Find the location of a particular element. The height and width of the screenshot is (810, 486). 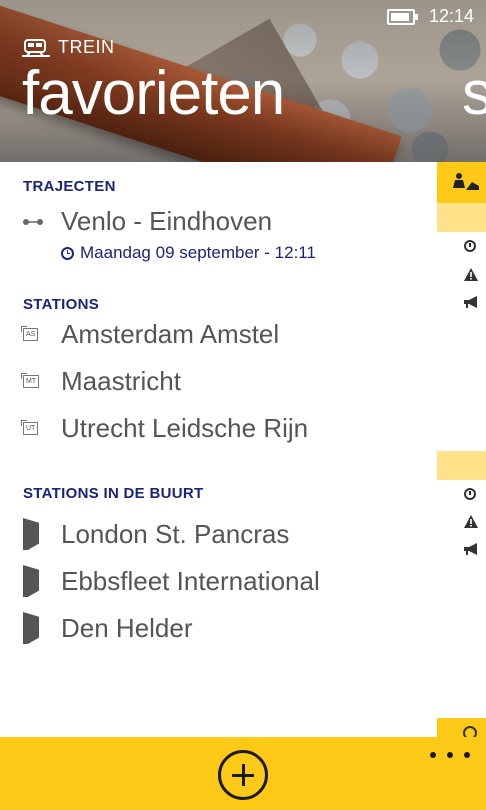

more-icon is located at coordinates (450, 755).